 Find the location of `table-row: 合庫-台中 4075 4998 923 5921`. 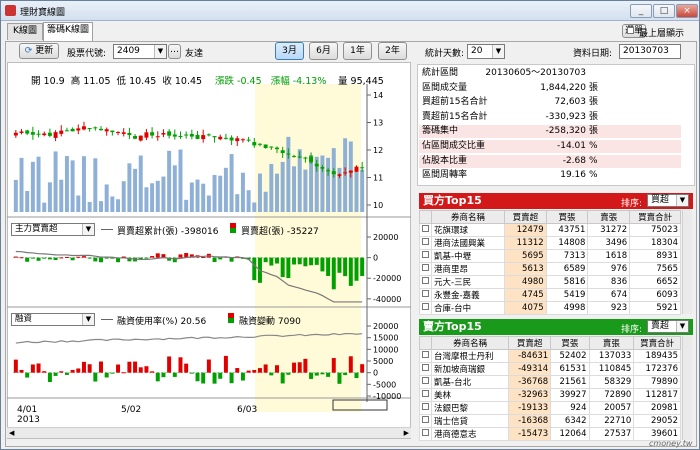

table-row: 合庫-台中 4075 4998 923 5921 is located at coordinates (550, 308).